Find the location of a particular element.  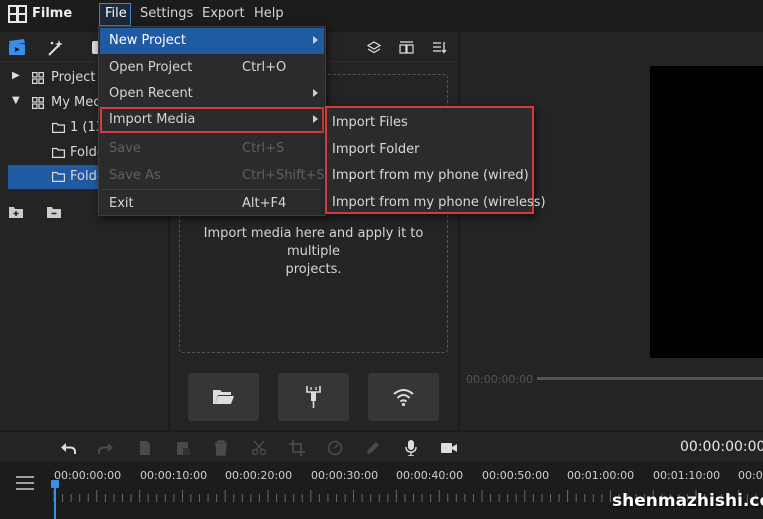

menu-item-label: Save is located at coordinates (125, 148).